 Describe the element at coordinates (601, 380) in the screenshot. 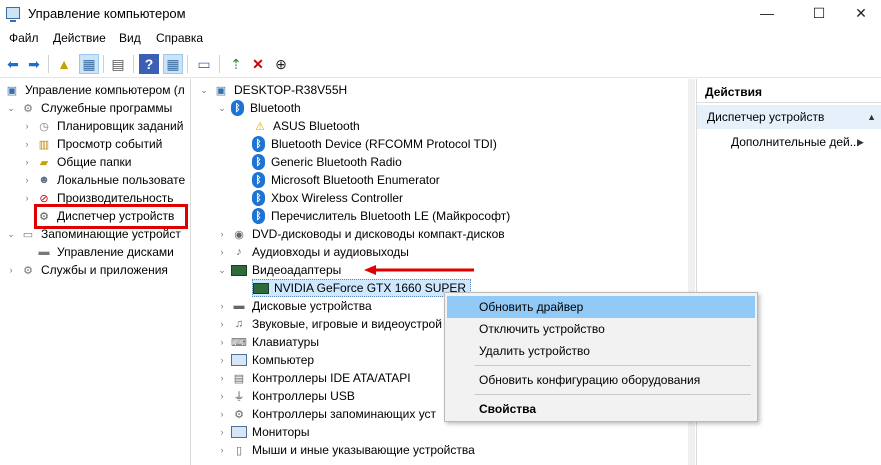

I see `menu-scan-hardware: Обновить конфигурацию оборудования` at that location.